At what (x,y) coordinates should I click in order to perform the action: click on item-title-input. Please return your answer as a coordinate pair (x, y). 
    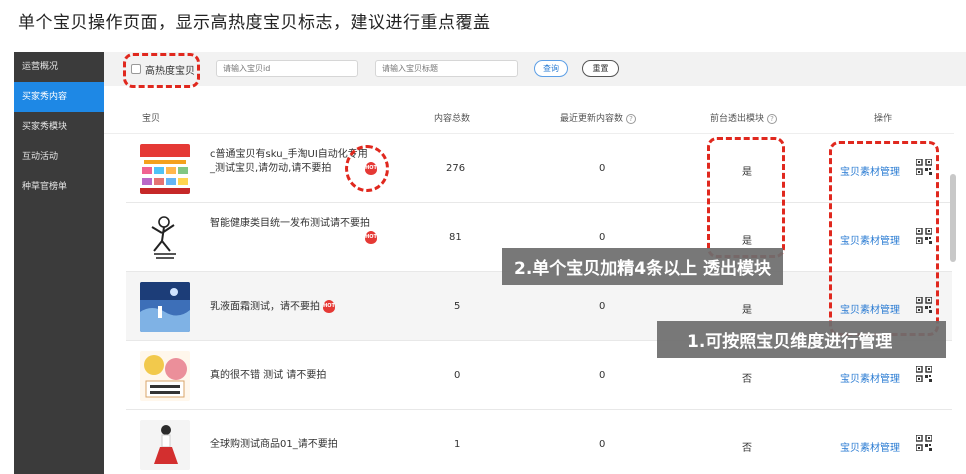
    Looking at the image, I should click on (446, 68).